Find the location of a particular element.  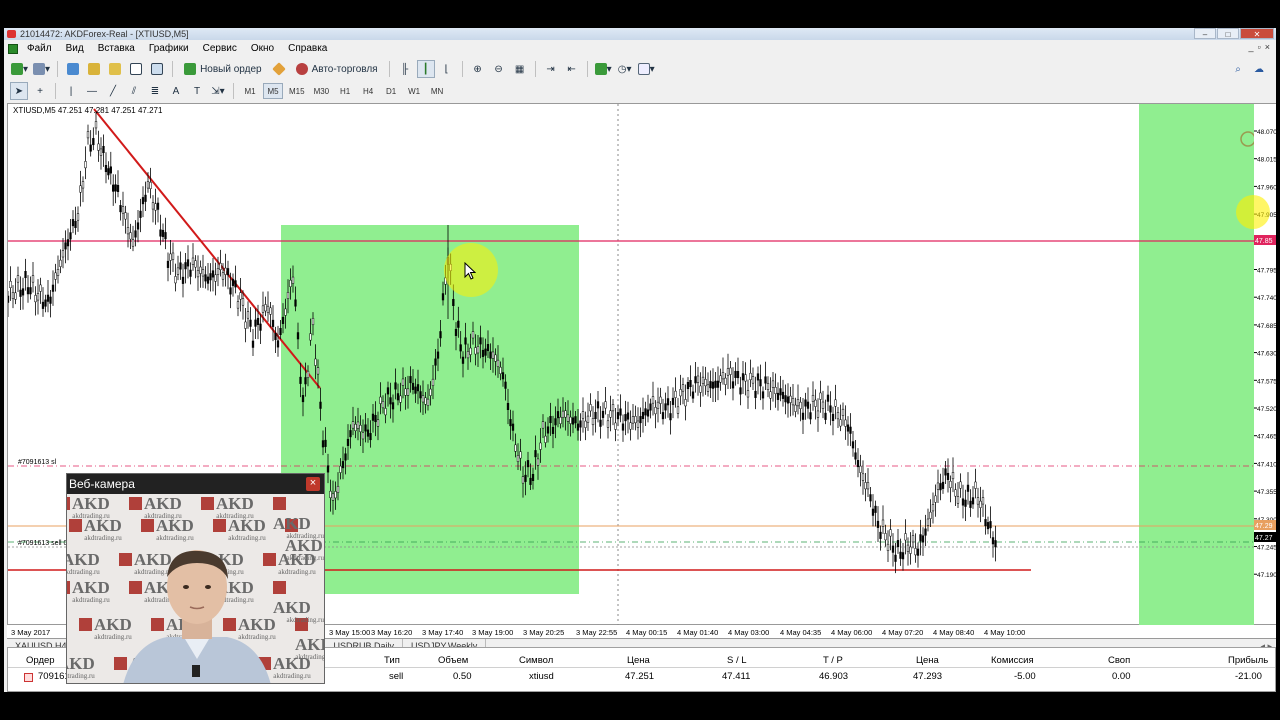

periods-icon: ◷▾ is located at coordinates (625, 69).